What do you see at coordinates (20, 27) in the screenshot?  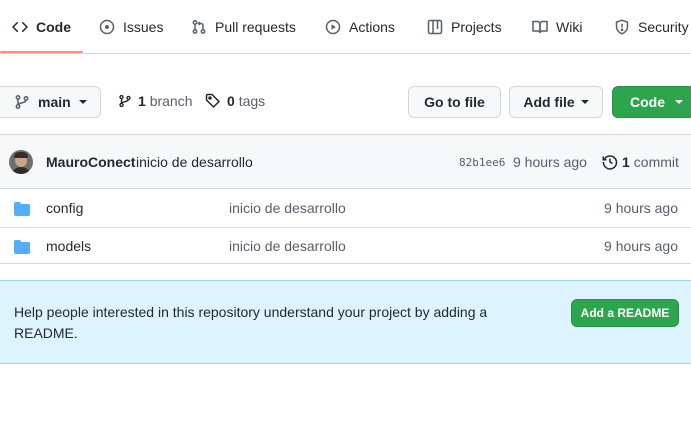 I see `code-icon` at bounding box center [20, 27].